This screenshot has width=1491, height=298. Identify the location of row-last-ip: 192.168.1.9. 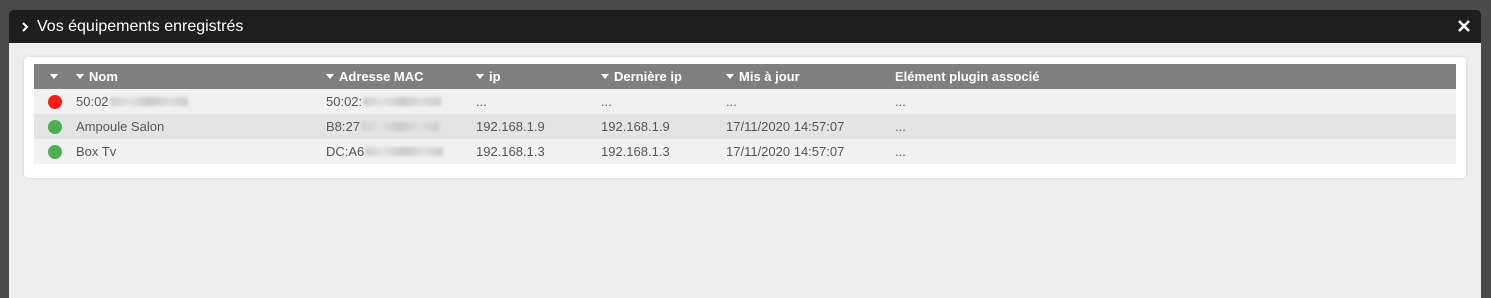
(635, 126).